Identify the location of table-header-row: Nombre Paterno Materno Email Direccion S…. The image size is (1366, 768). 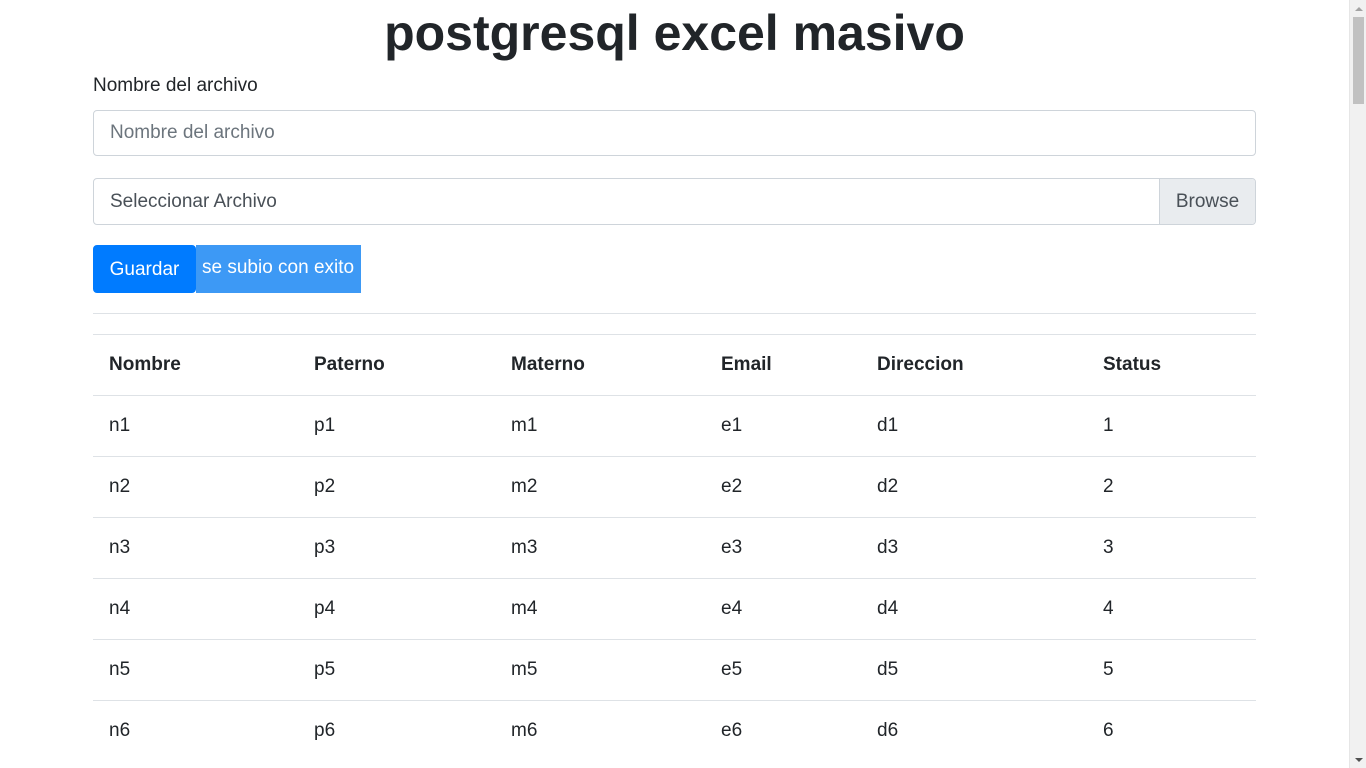
(674, 365).